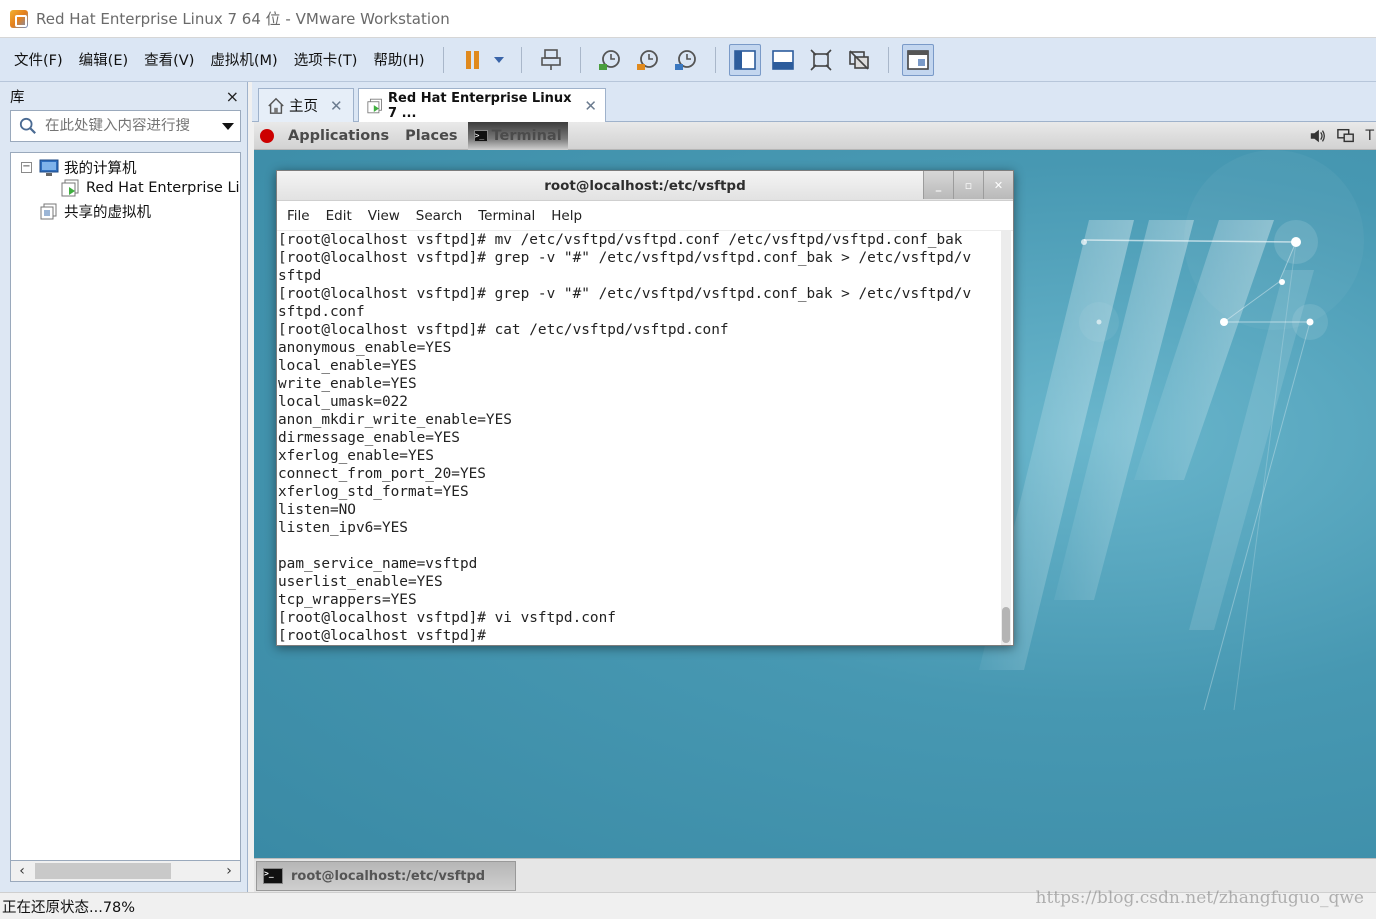 The image size is (1376, 919). What do you see at coordinates (639, 636) in the screenshot?
I see `terminal-prompt-line: [root@localhost vsftpd]#` at bounding box center [639, 636].